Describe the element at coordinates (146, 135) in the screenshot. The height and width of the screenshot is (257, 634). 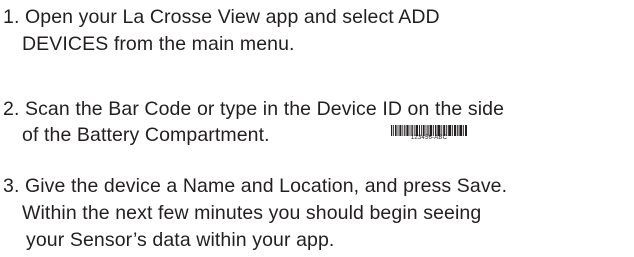
I see `step-2-line-2: of the Battery Compartment.` at that location.